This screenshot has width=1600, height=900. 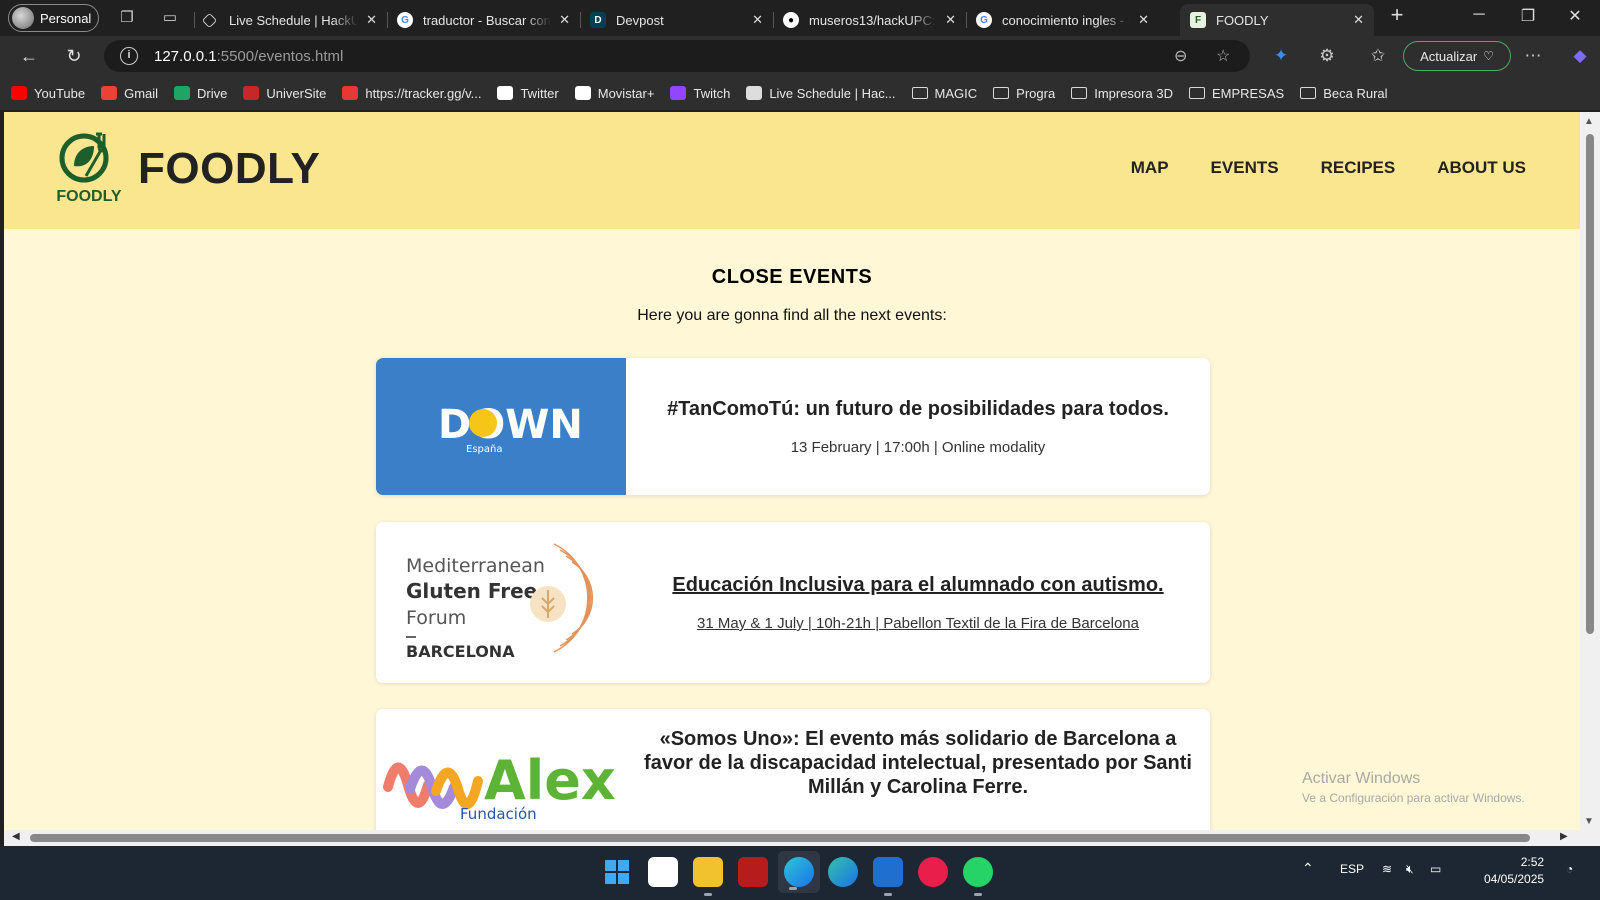 I want to click on horizontal-scroll-thumb, so click(x=780, y=838).